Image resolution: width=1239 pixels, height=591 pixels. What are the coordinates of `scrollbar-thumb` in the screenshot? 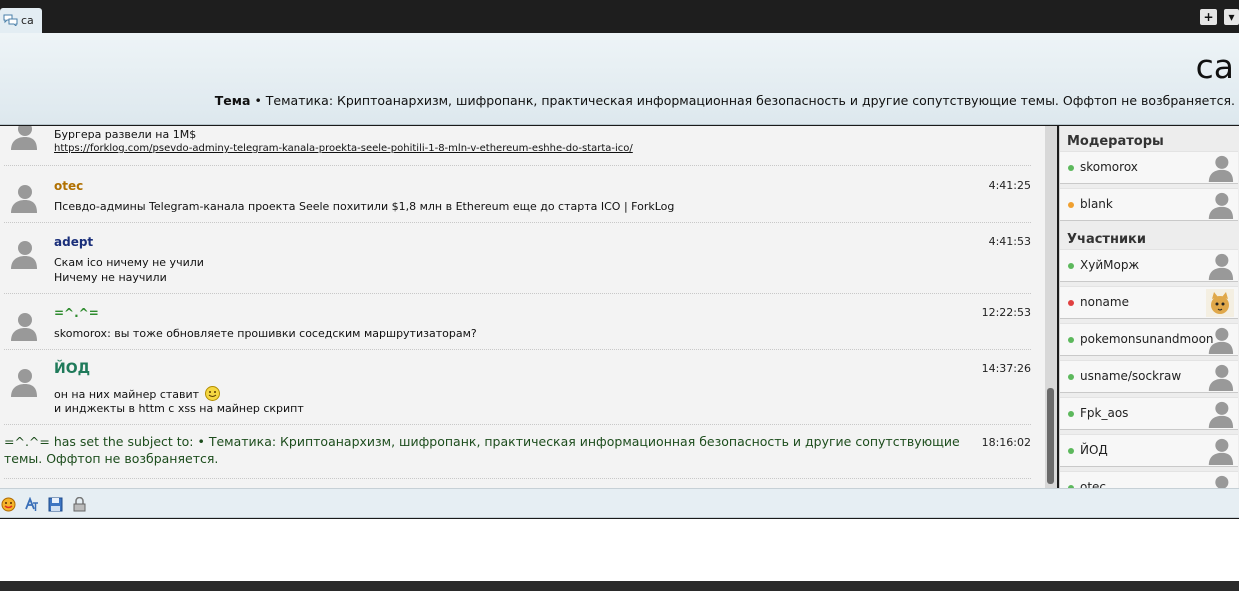 It's located at (1050, 436).